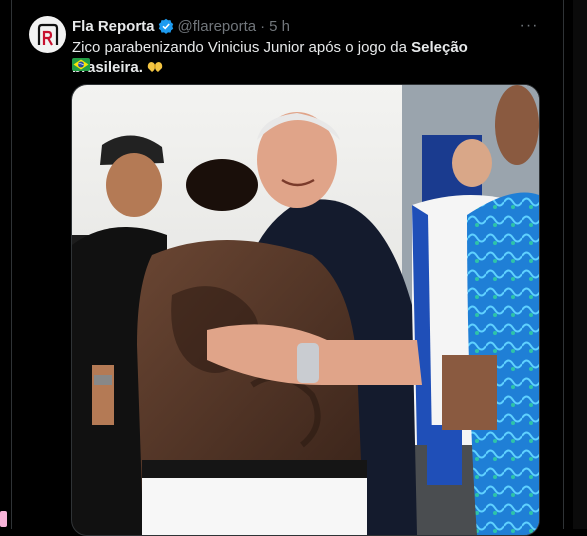 The height and width of the screenshot is (536, 587). What do you see at coordinates (529, 26) in the screenshot?
I see `more-options-icon: ···` at bounding box center [529, 26].